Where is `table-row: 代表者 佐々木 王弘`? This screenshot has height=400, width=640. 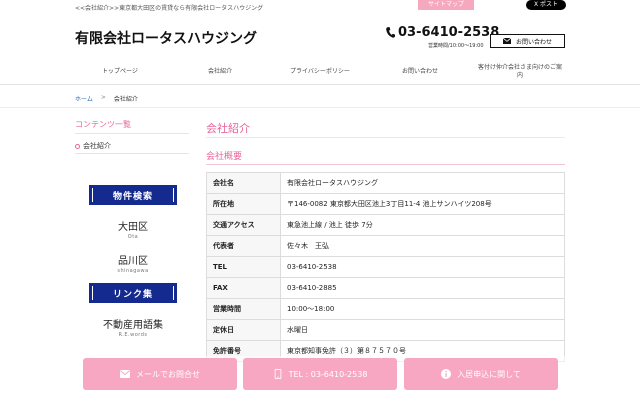 table-row: 代表者 佐々木 王弘 is located at coordinates (385, 246).